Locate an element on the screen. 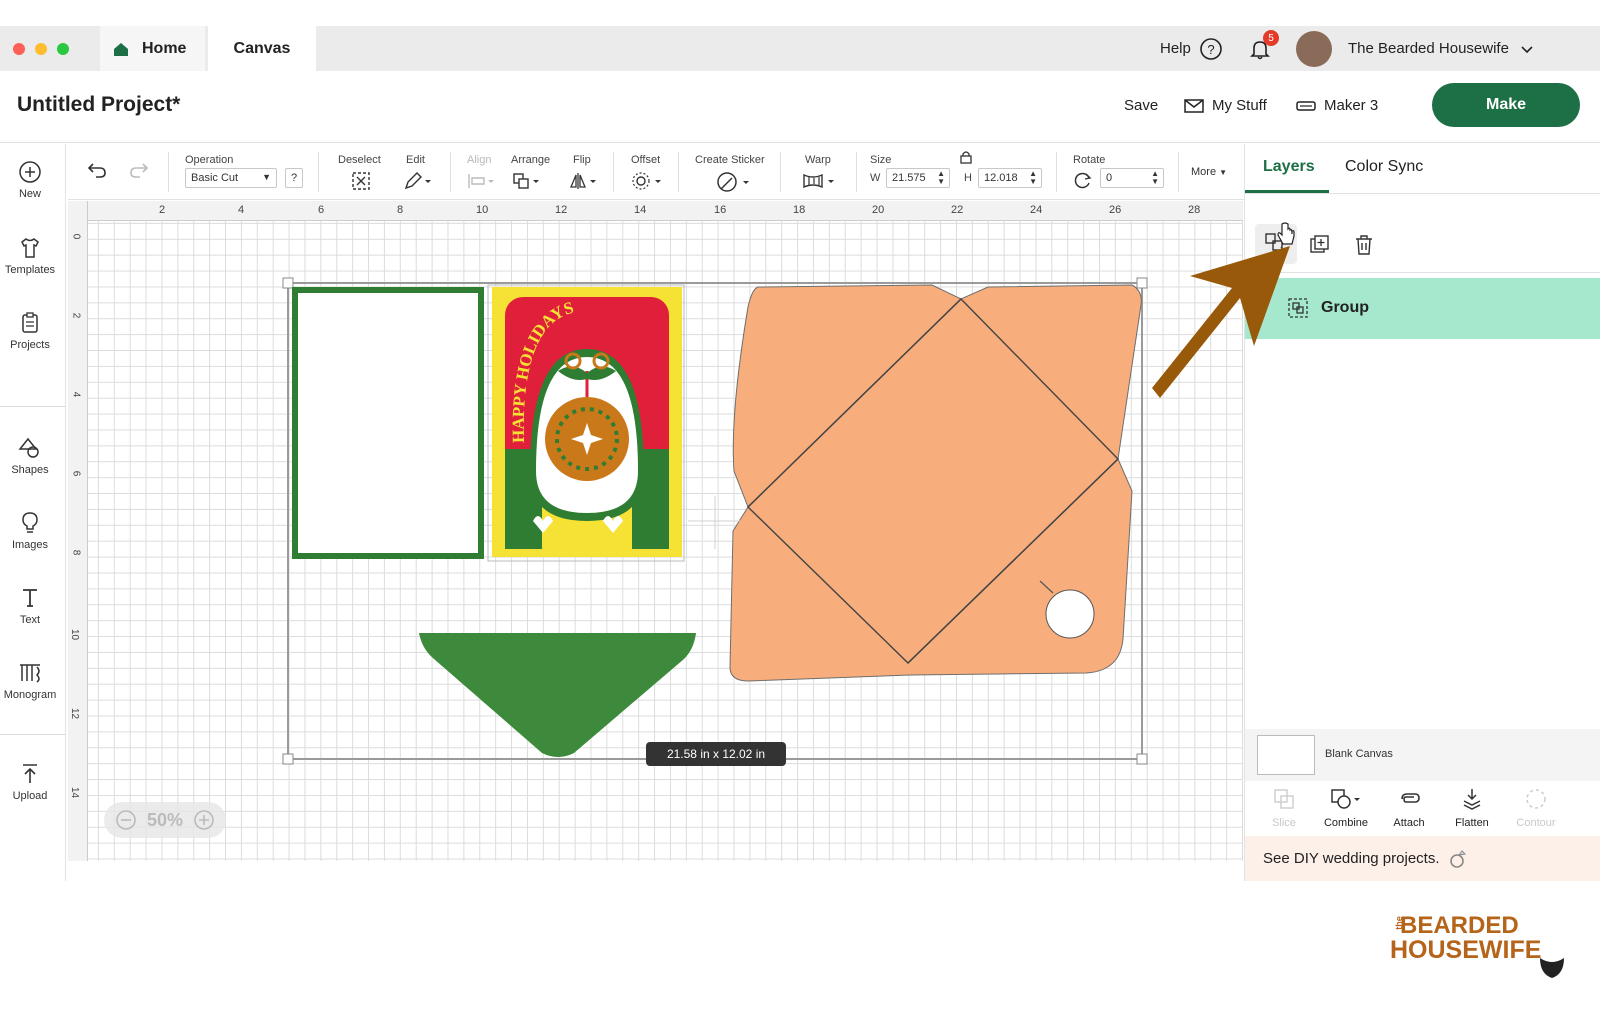 This screenshot has height=1017, width=1600. minimize-window-button is located at coordinates (41, 49).